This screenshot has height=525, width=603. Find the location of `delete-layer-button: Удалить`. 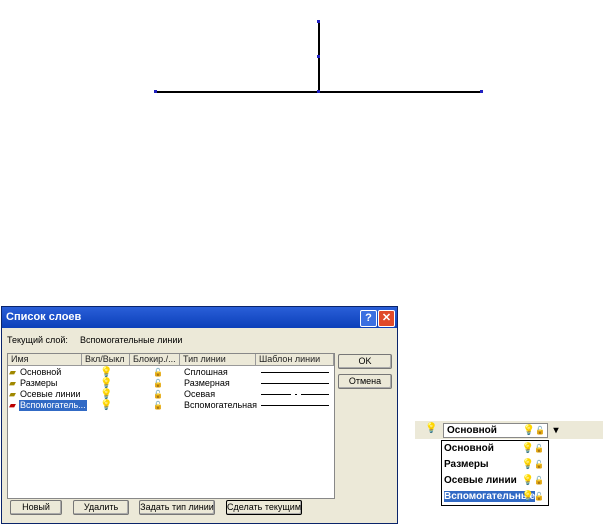

delete-layer-button: Удалить is located at coordinates (101, 507).